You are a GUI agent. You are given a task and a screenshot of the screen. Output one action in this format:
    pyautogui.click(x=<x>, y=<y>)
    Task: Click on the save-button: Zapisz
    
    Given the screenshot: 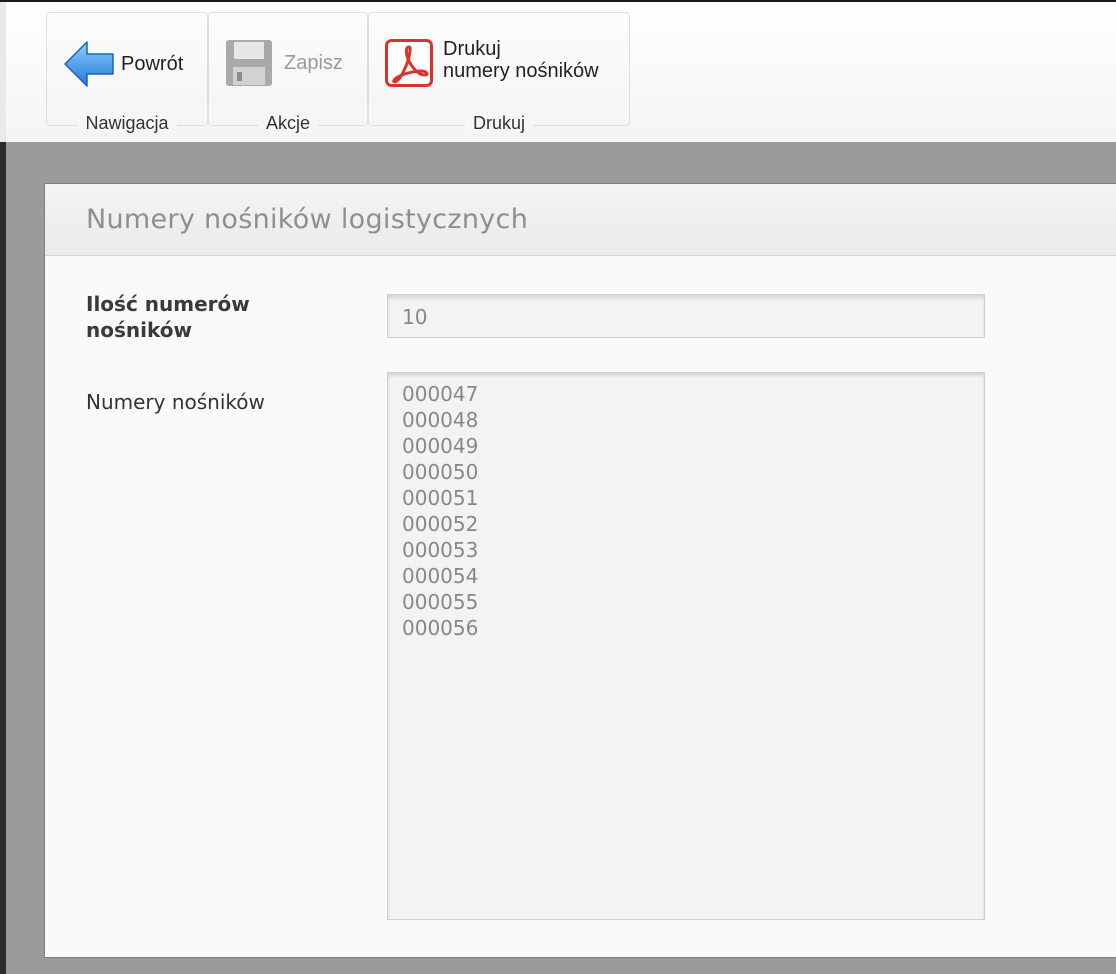 What is the action you would take?
    pyautogui.click(x=284, y=63)
    